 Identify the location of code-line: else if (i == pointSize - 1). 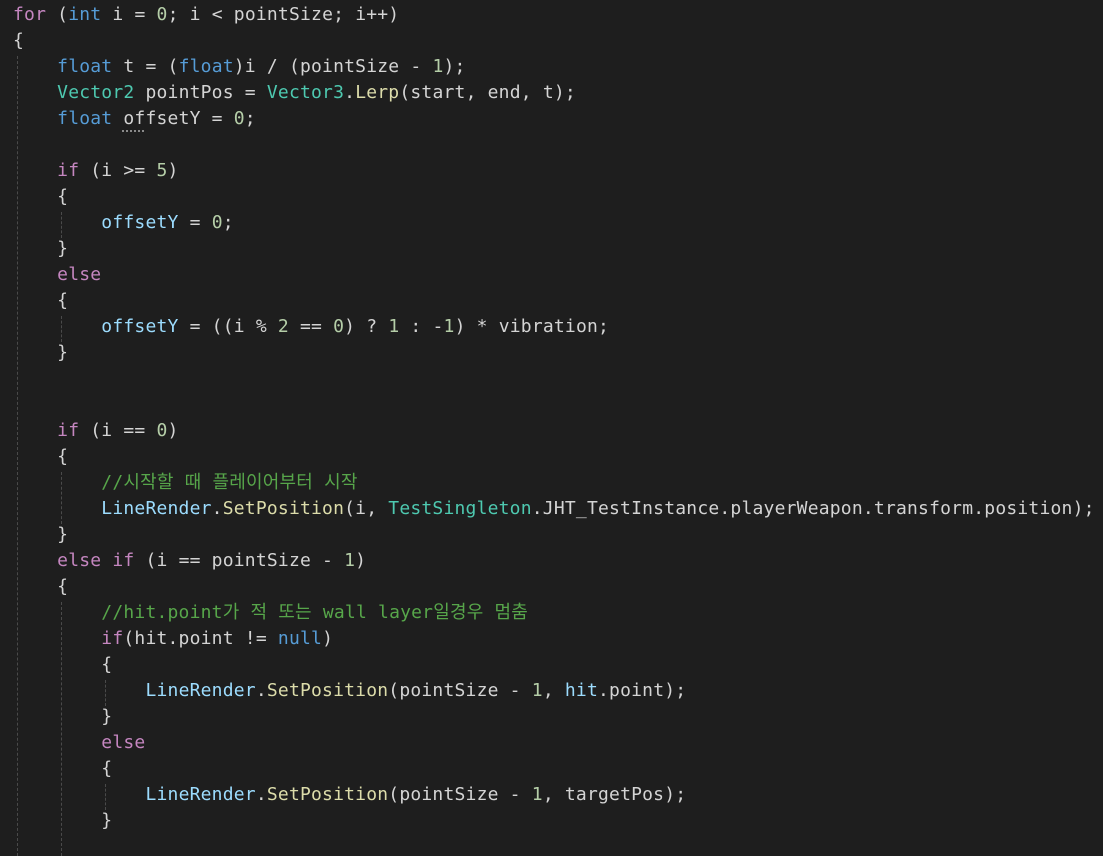
(189, 561).